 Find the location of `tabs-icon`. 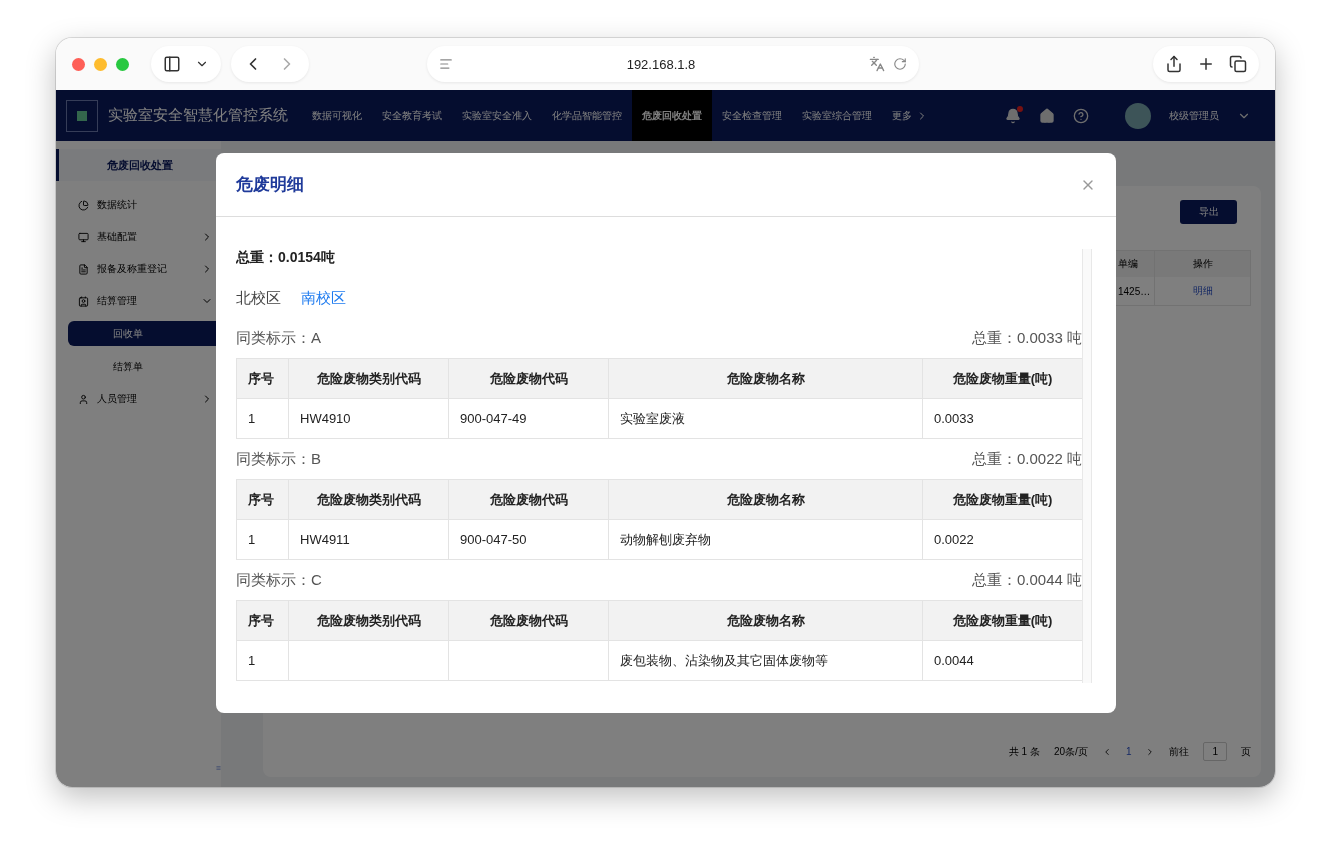

tabs-icon is located at coordinates (1238, 64).